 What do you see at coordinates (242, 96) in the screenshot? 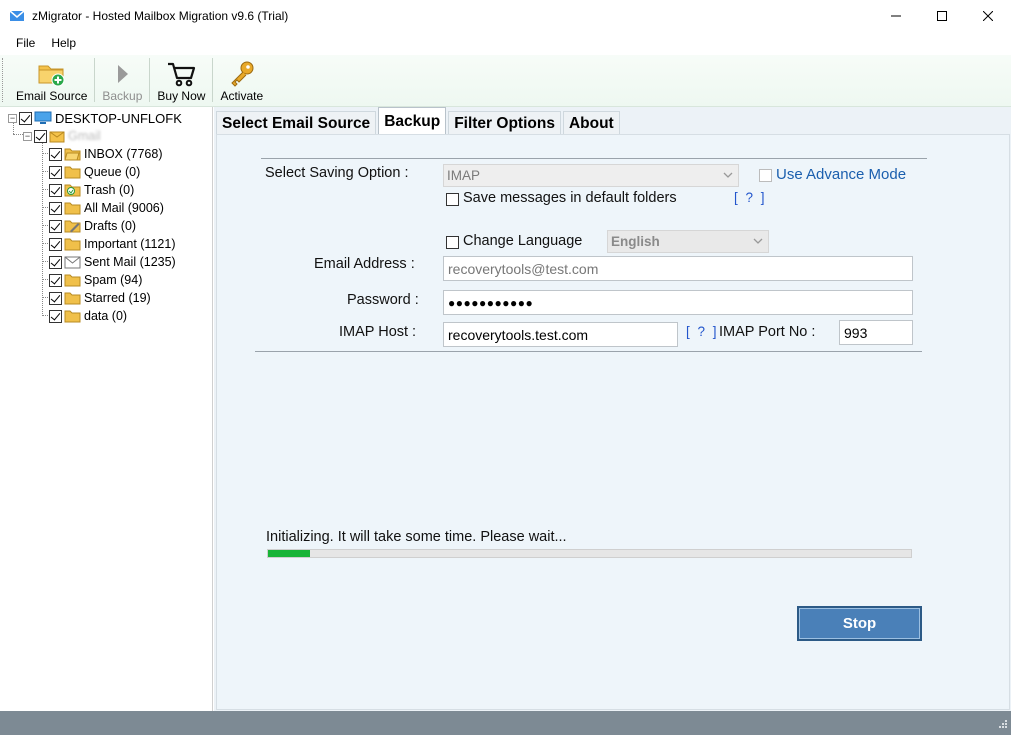
I see `activate-label: Activate` at bounding box center [242, 96].